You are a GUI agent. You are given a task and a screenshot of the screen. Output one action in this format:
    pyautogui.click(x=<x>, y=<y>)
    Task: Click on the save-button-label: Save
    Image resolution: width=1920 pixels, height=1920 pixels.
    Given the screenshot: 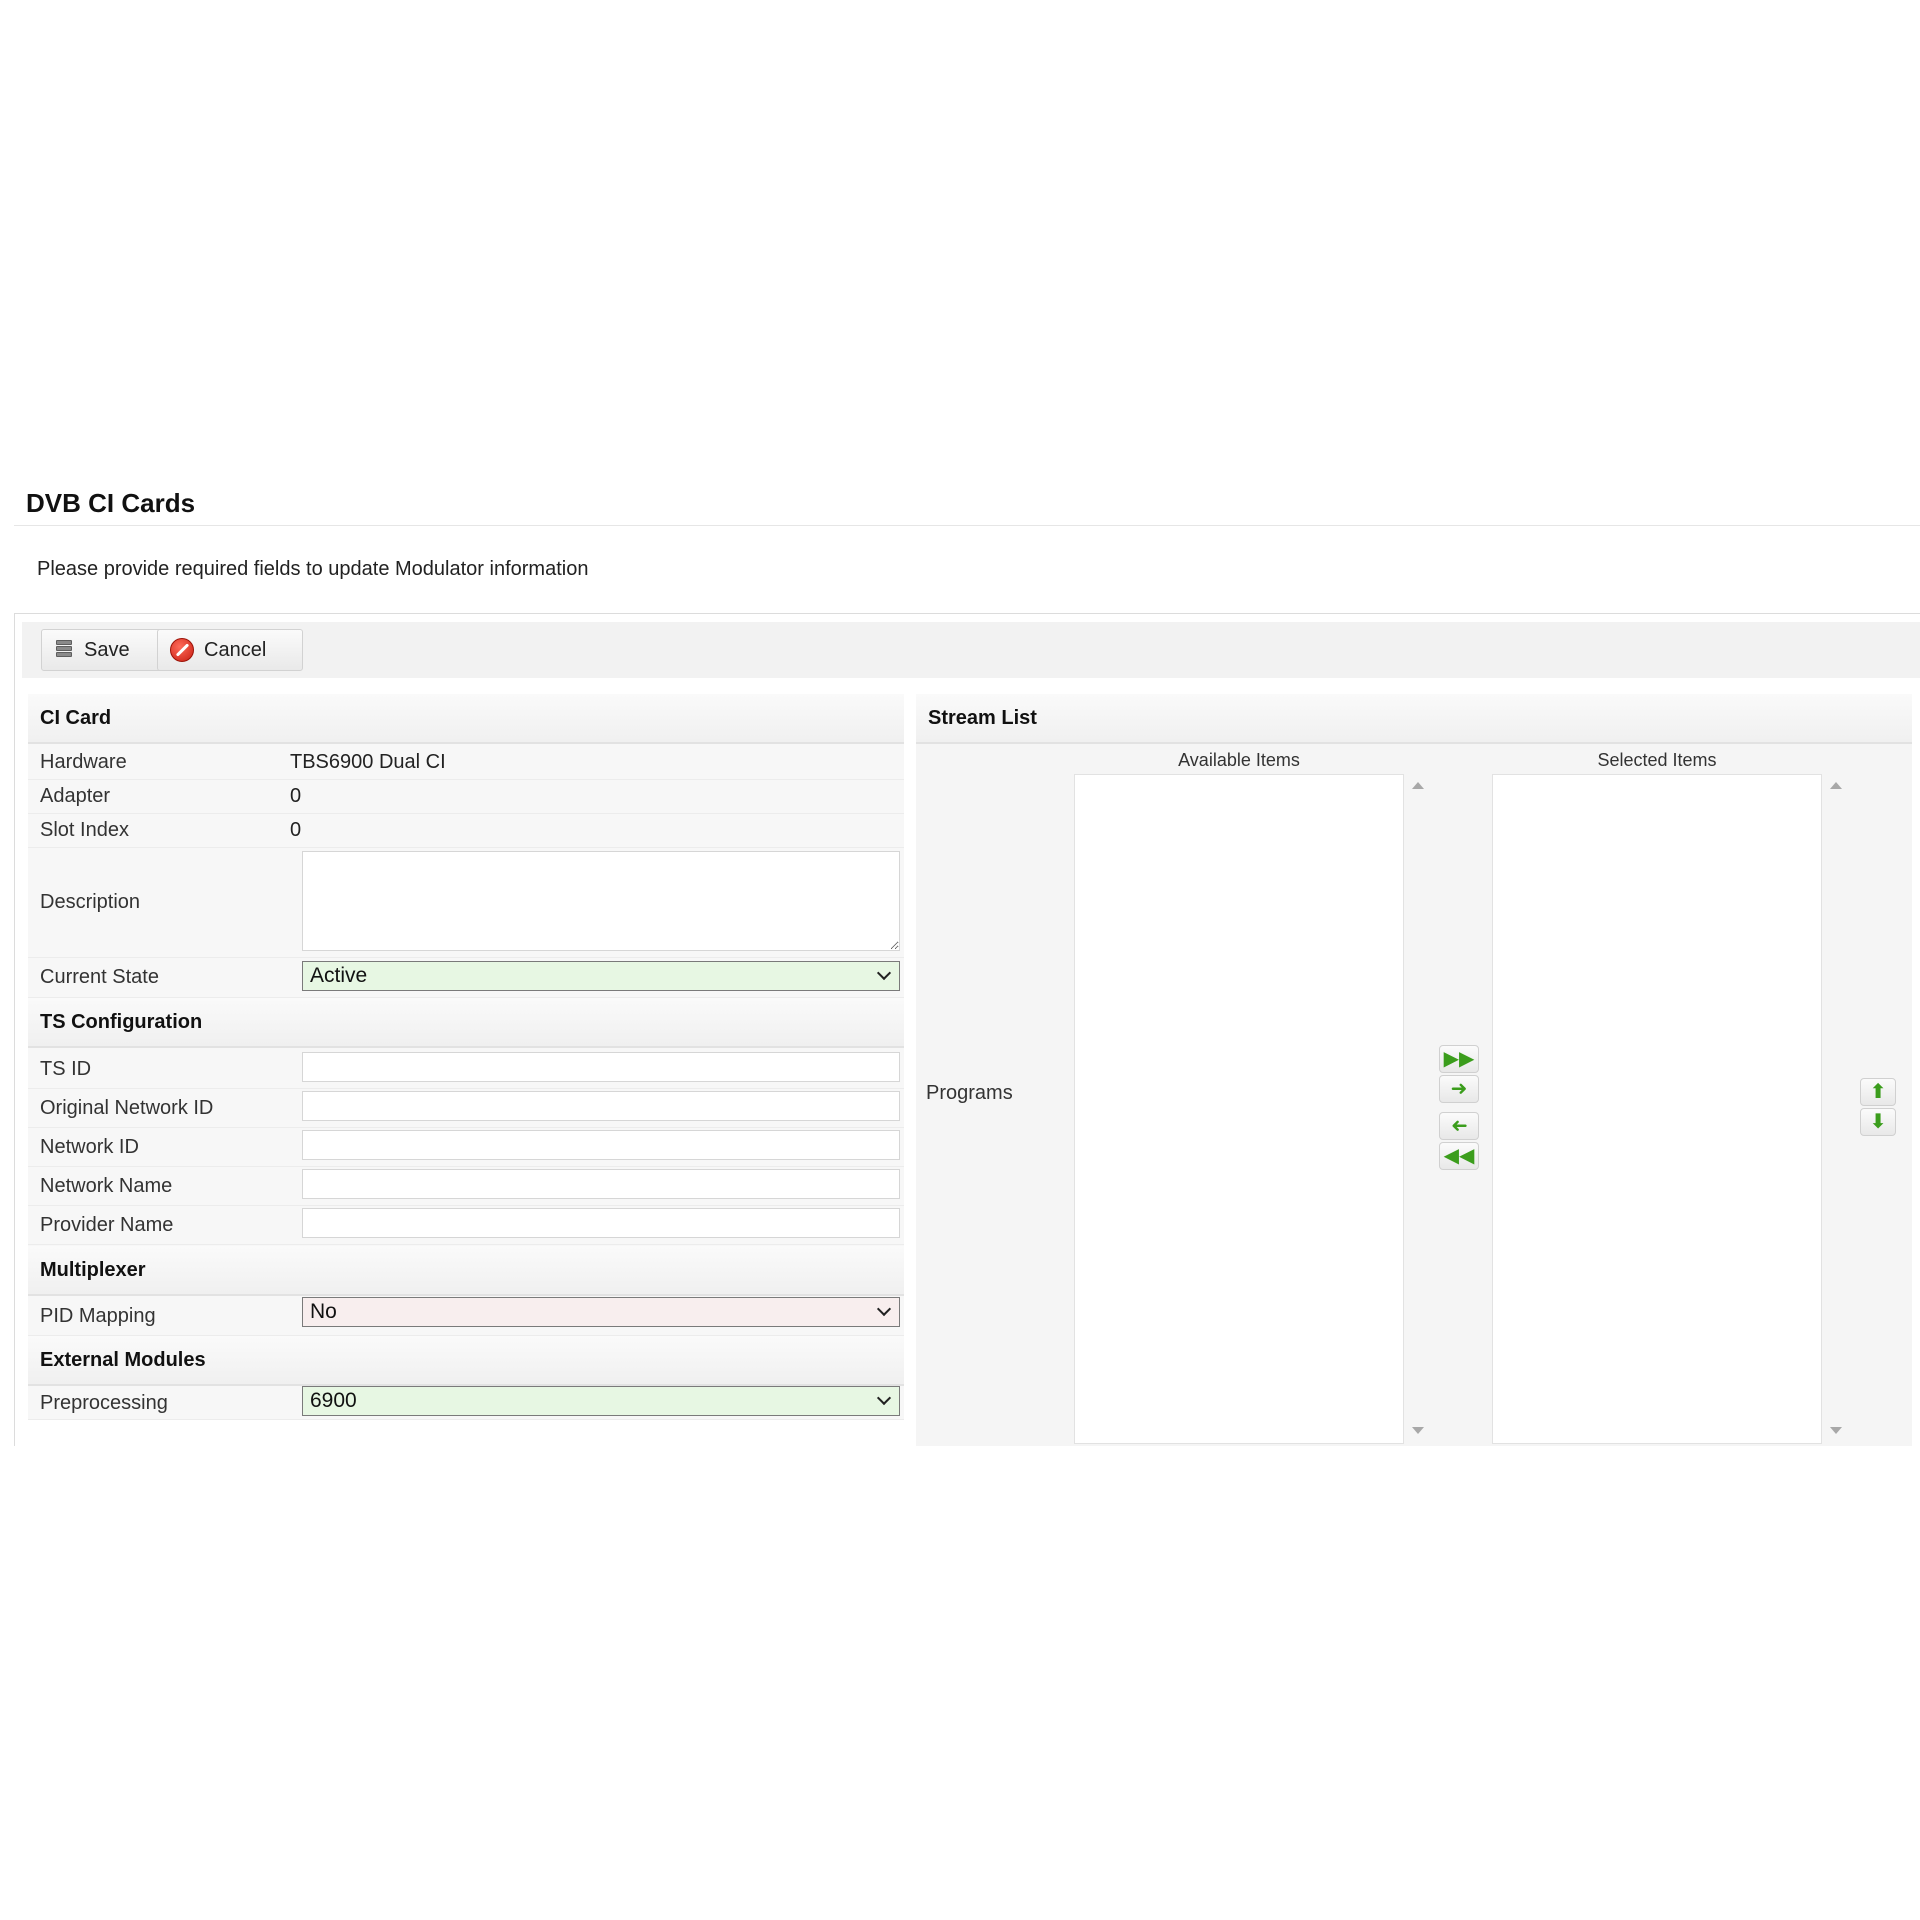 What is the action you would take?
    pyautogui.click(x=107, y=649)
    